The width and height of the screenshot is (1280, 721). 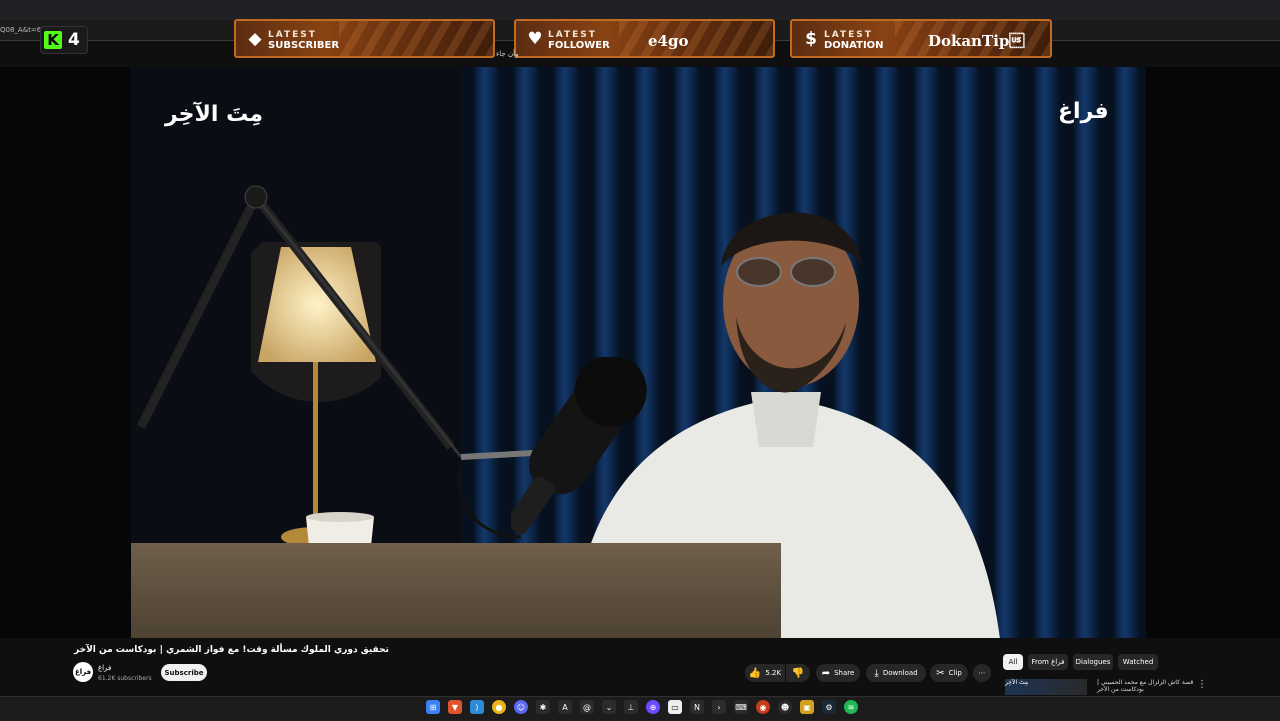 What do you see at coordinates (609, 707) in the screenshot?
I see `proton-icon: ⌄` at bounding box center [609, 707].